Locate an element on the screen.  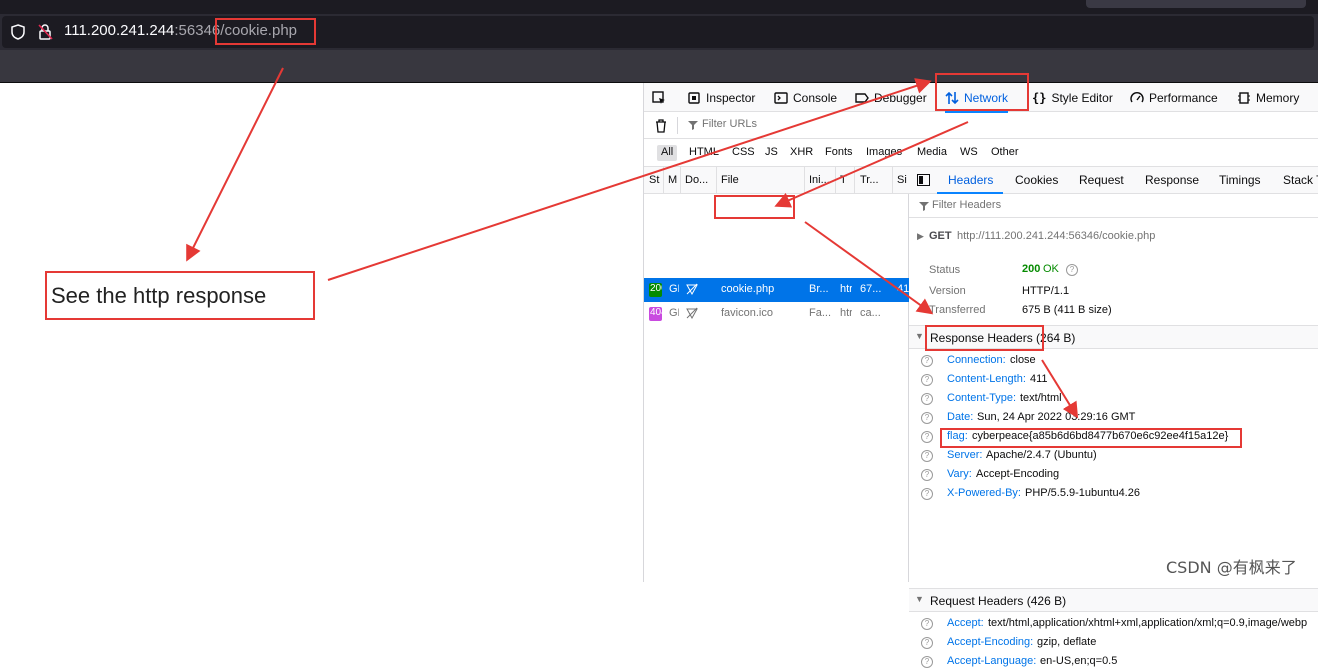
header-name: Content-Type: is located at coordinates (982, 398).